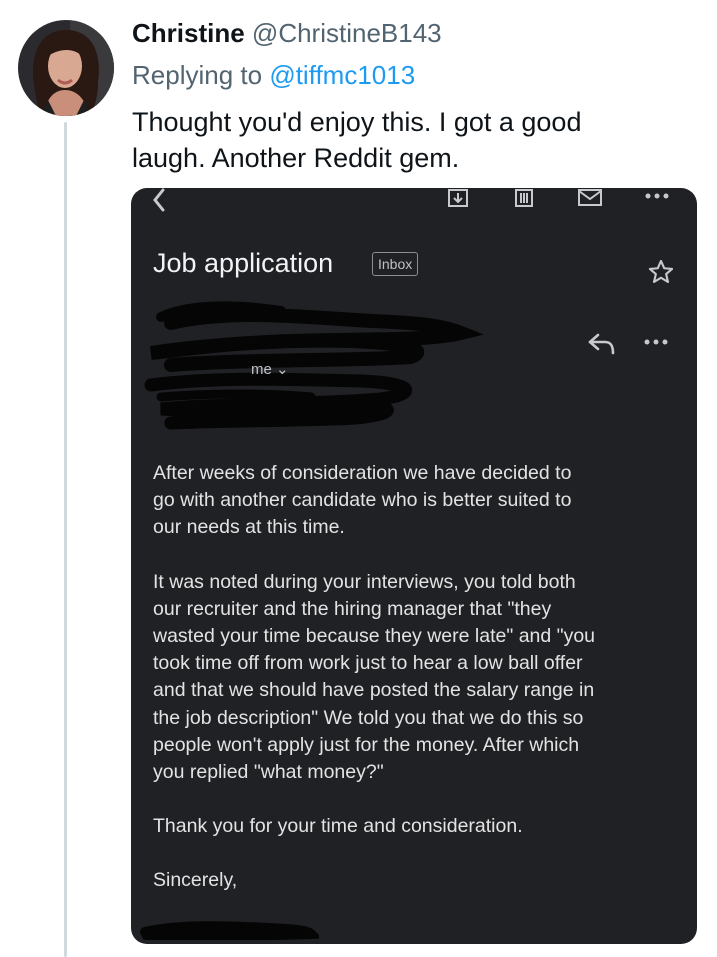  Describe the element at coordinates (661, 272) in the screenshot. I see `star-icon` at that location.